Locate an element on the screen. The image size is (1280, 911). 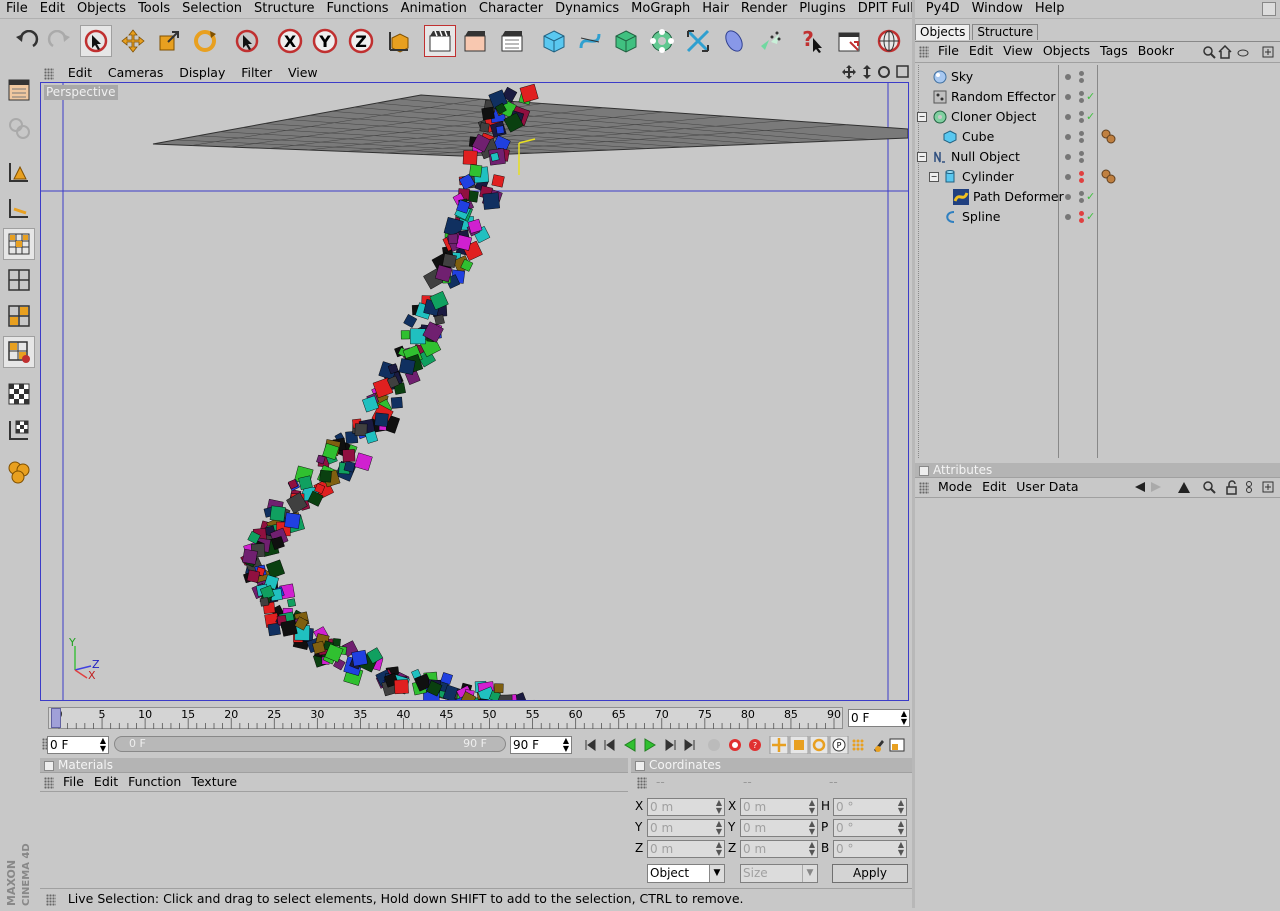
tab-objects: Objects is located at coordinates (942, 32).